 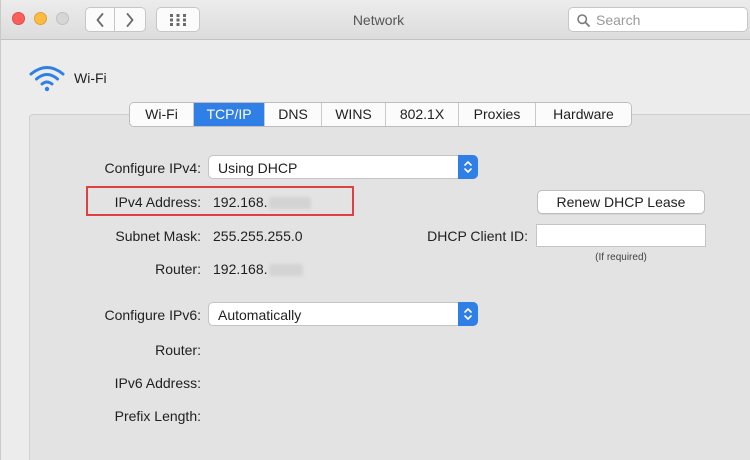 I want to click on prefix-length-label: Prefix Length:, so click(x=157, y=416).